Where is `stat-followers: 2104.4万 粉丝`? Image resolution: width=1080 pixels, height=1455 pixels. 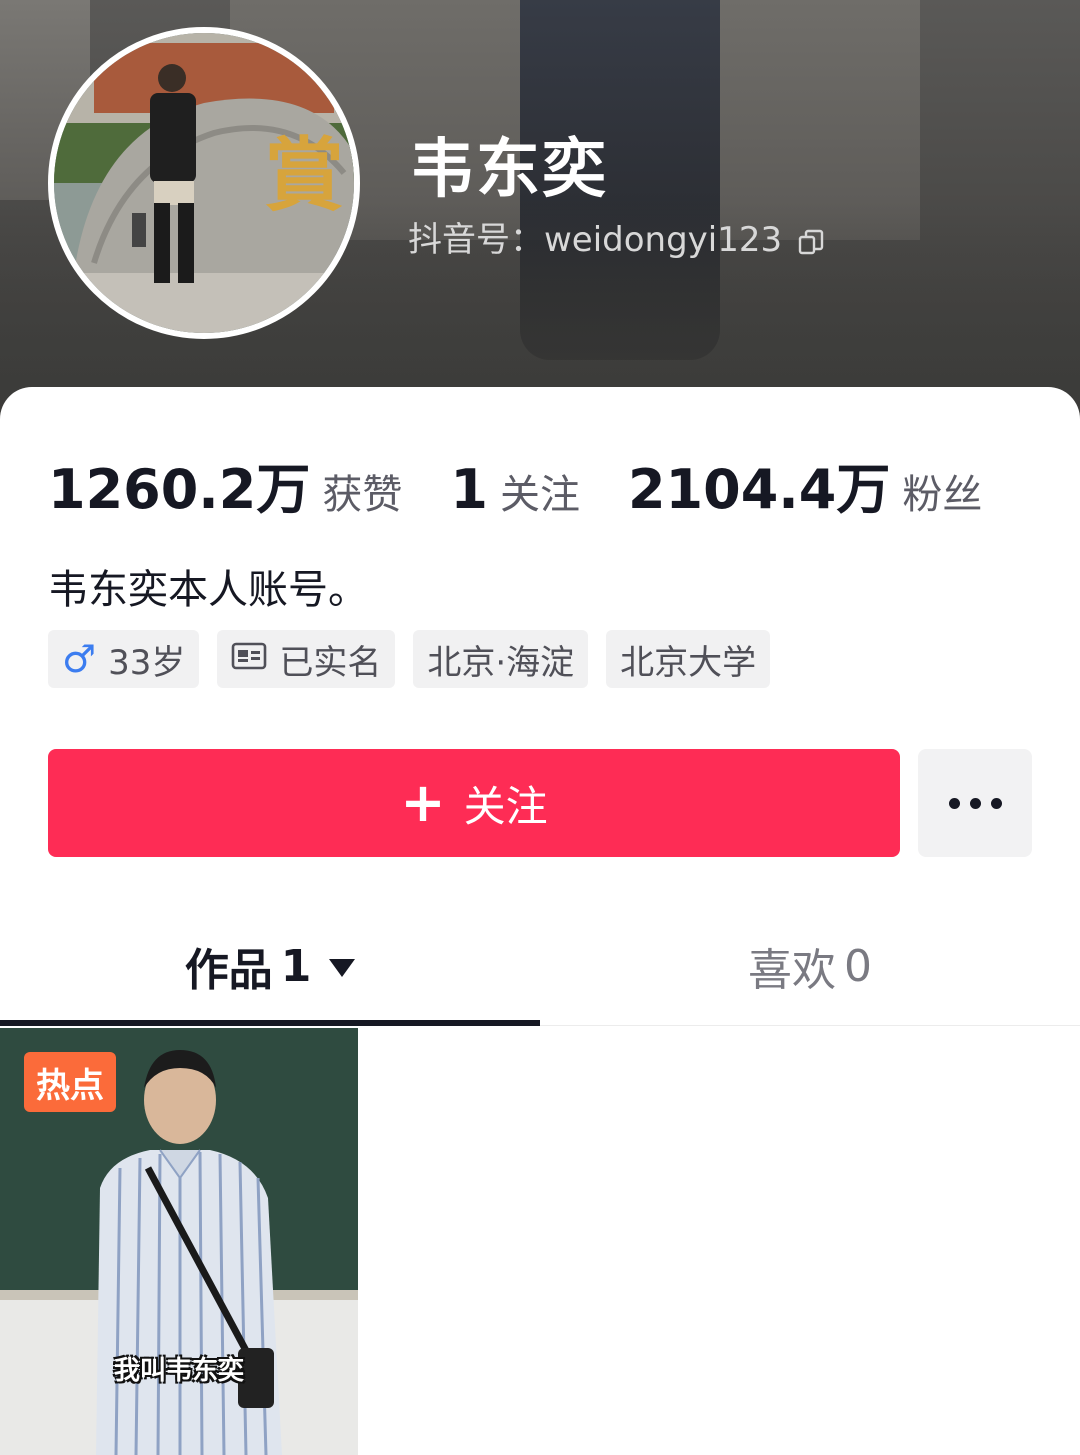 stat-followers: 2104.4万 粉丝 is located at coordinates (805, 484).